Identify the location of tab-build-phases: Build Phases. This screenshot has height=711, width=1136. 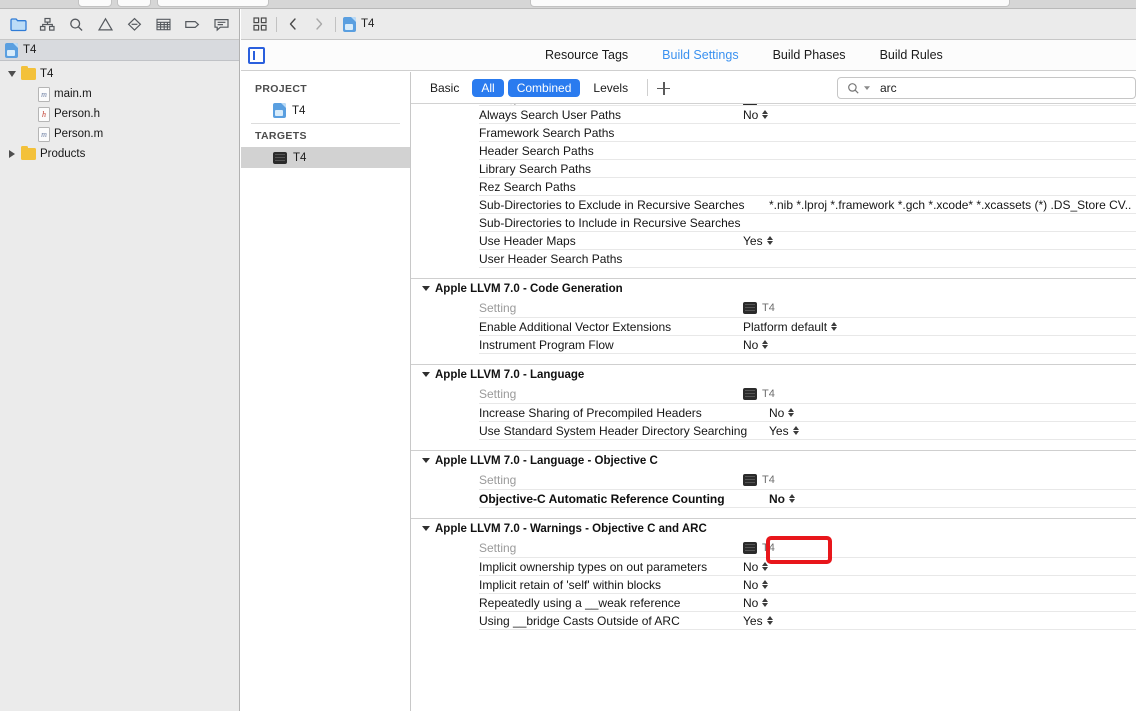
(809, 55).